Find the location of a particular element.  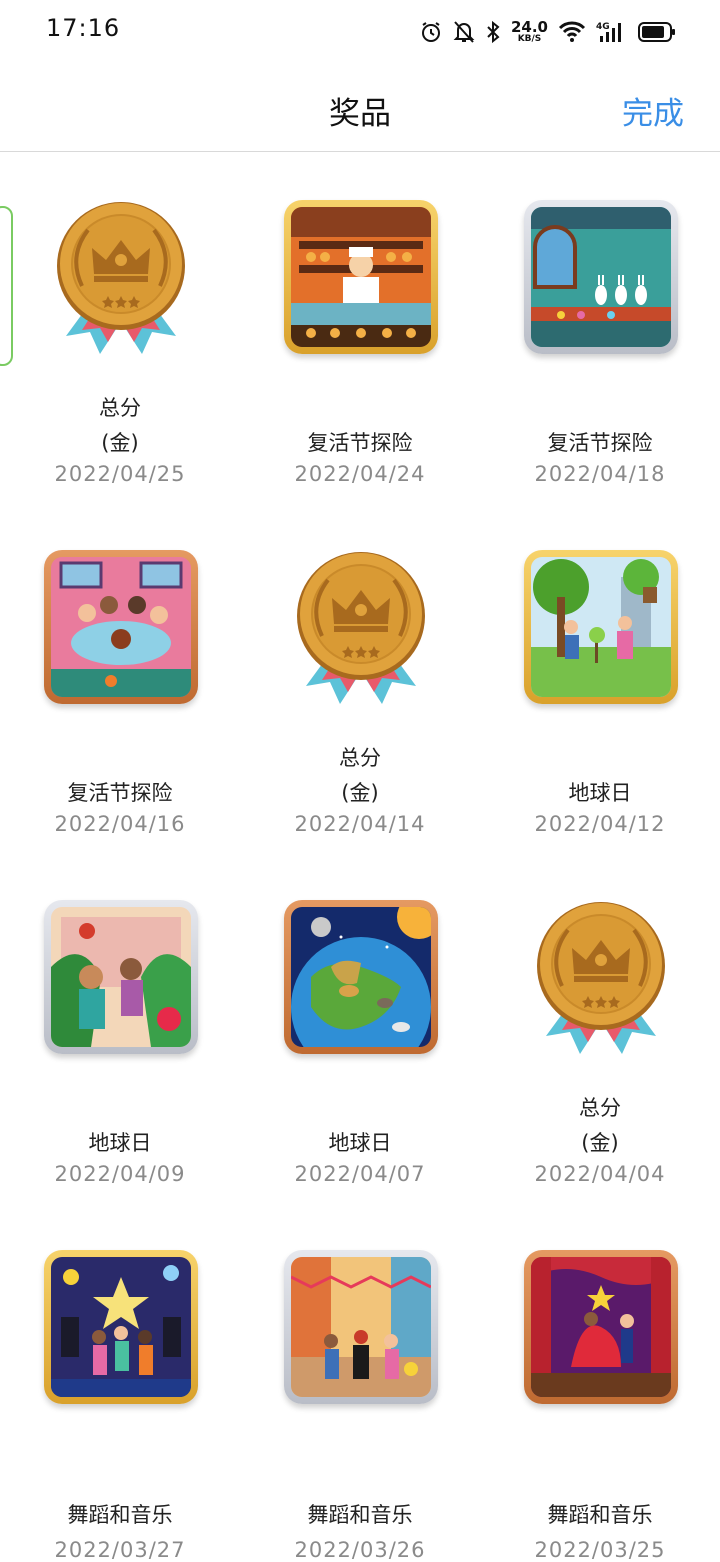

reward-date: 2022/03/26 is located at coordinates (360, 1550).